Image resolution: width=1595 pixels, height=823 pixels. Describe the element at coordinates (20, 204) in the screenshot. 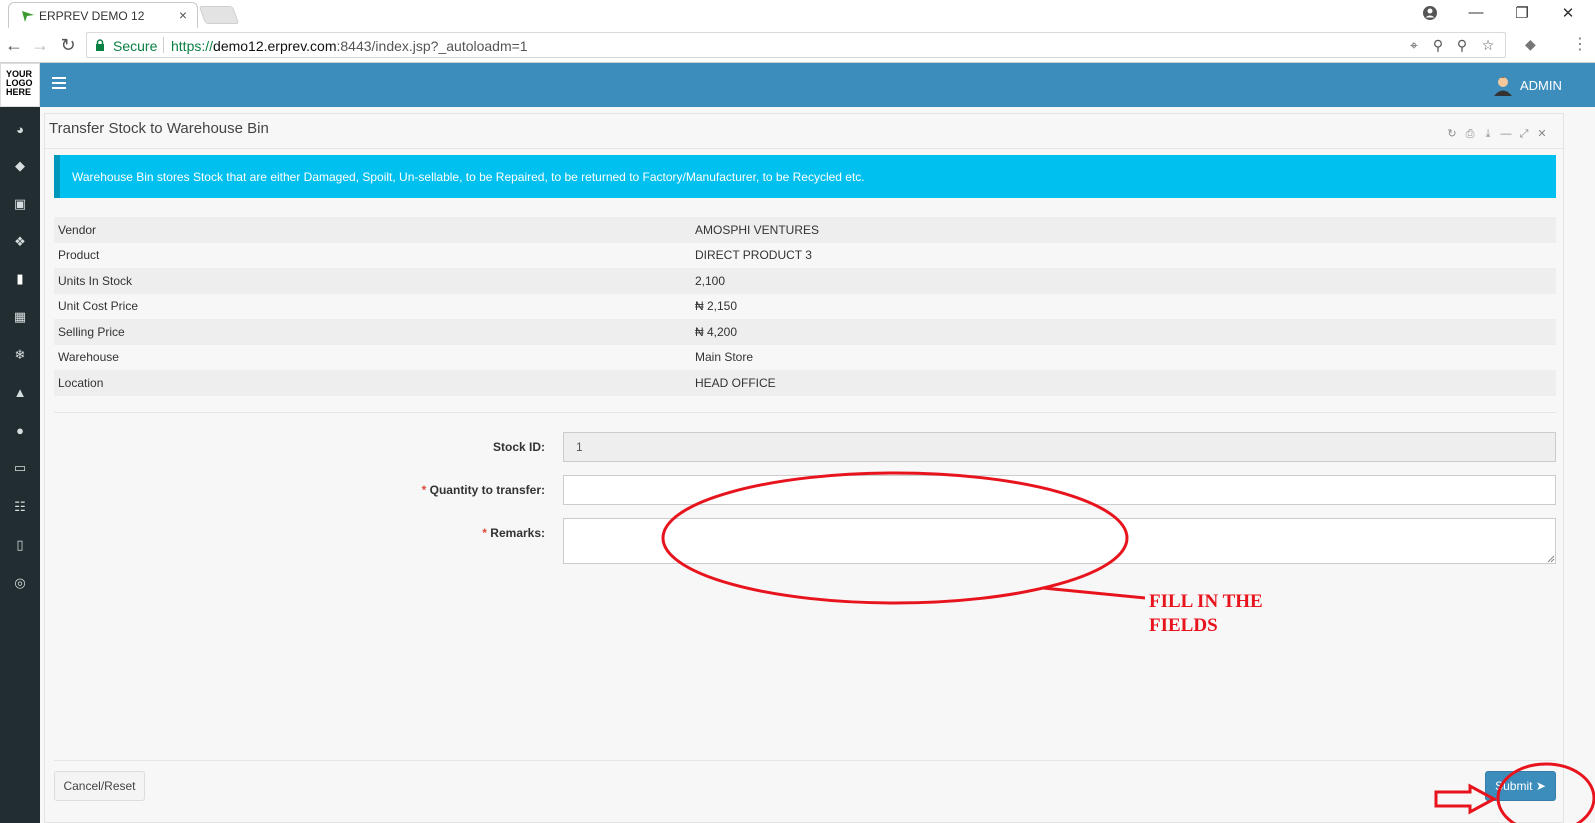

I see `money-icon: ▣` at that location.